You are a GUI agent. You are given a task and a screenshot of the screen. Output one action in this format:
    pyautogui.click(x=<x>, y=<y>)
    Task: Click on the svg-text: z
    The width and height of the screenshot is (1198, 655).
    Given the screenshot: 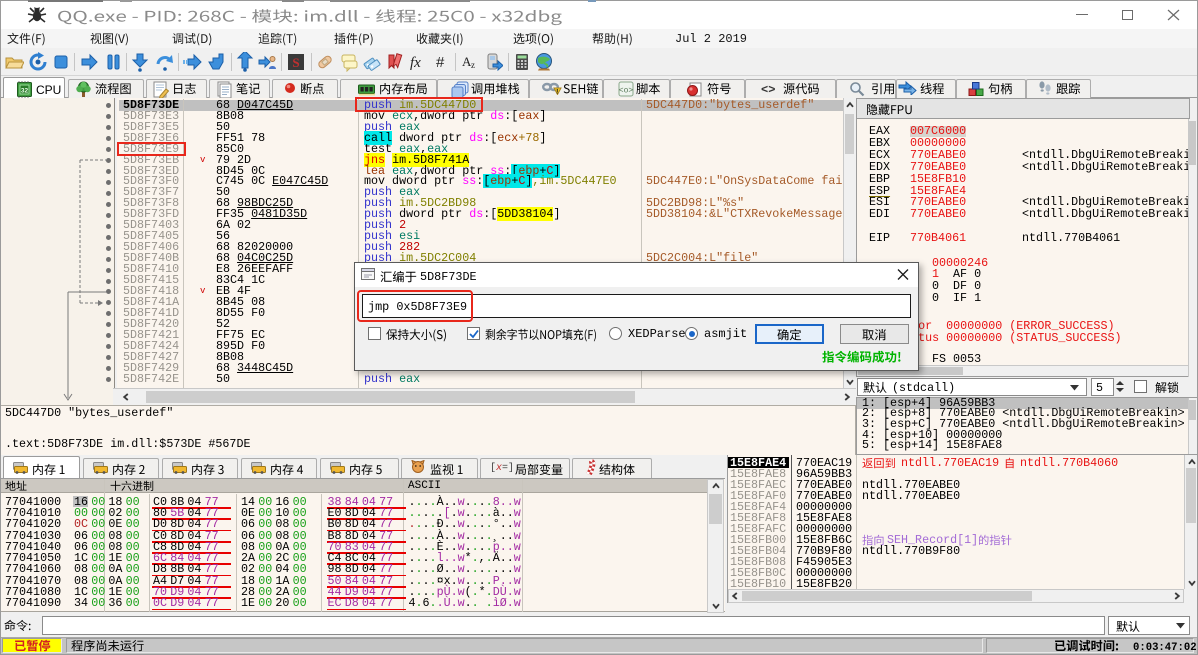 What is the action you would take?
    pyautogui.click(x=473, y=65)
    